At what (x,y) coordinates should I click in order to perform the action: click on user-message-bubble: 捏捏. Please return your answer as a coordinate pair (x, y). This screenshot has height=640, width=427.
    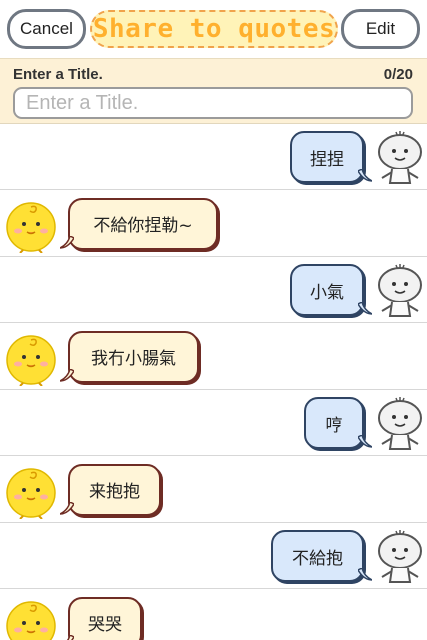
    Looking at the image, I should click on (331, 157).